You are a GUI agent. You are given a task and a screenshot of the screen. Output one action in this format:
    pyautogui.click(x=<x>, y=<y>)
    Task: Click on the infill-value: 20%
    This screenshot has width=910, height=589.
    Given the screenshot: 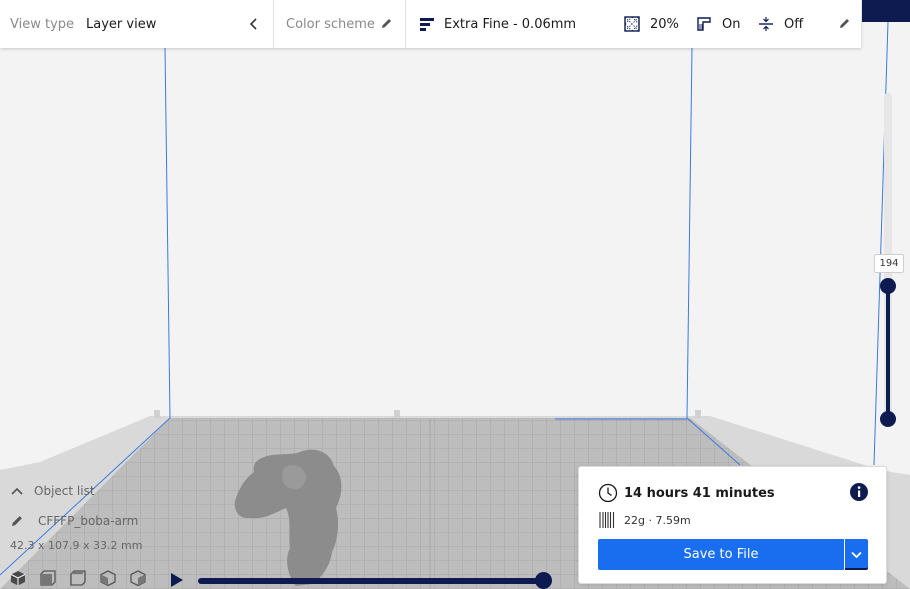 What is the action you would take?
    pyautogui.click(x=664, y=24)
    